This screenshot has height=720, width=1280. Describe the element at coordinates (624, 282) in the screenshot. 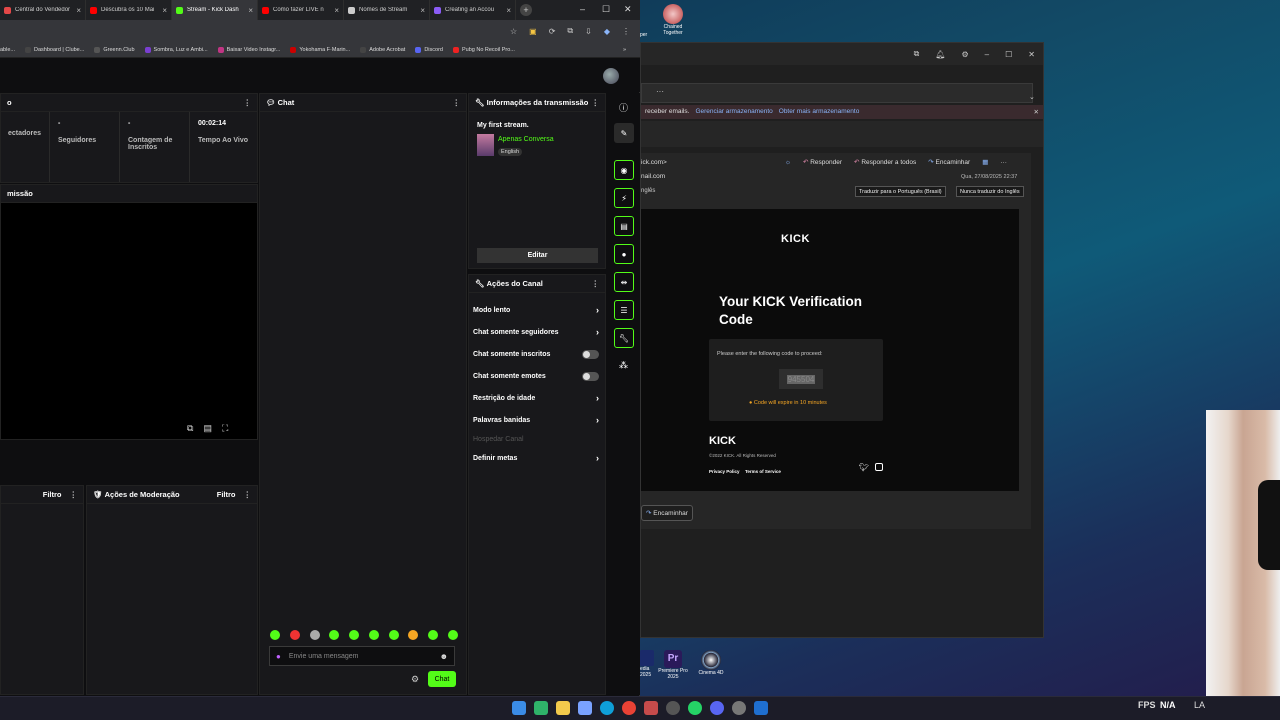

I see `sidebar-item-split: ⇹` at that location.